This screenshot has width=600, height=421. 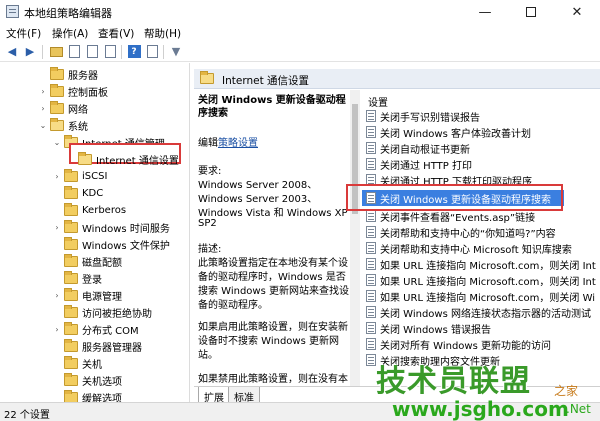 What do you see at coordinates (478, 312) in the screenshot?
I see `list-item: 关闭 Windows 网络连接状态指示器的活动测试` at bounding box center [478, 312].